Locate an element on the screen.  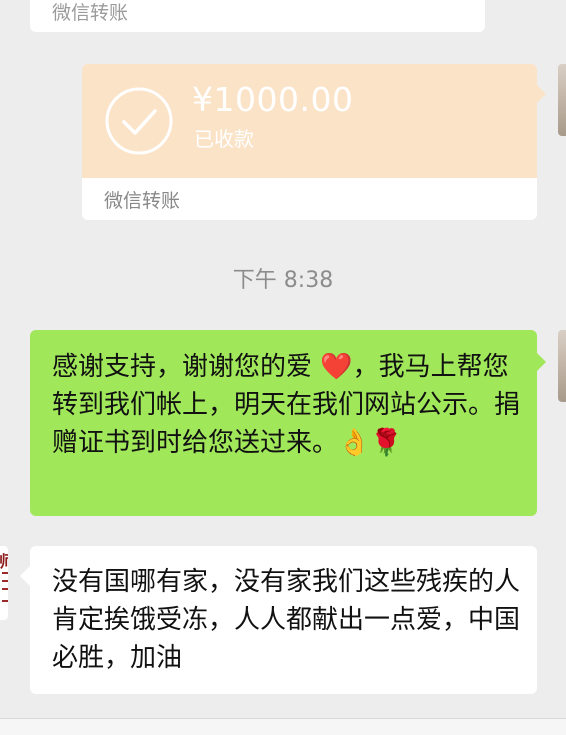
message-timestamp: 下午 8:38 is located at coordinates (283, 280).